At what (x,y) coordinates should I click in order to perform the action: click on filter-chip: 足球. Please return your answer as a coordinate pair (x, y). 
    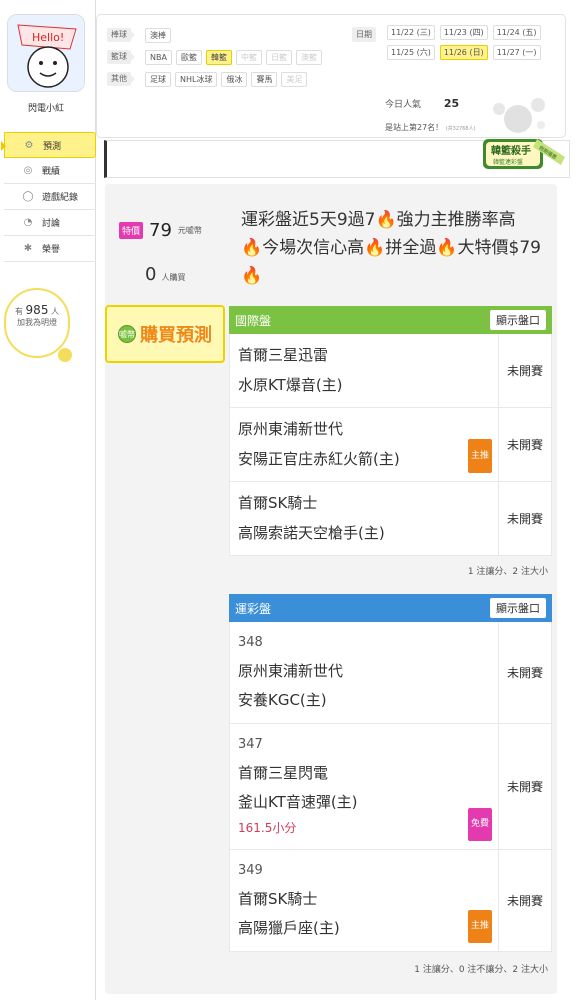
    Looking at the image, I should click on (158, 79).